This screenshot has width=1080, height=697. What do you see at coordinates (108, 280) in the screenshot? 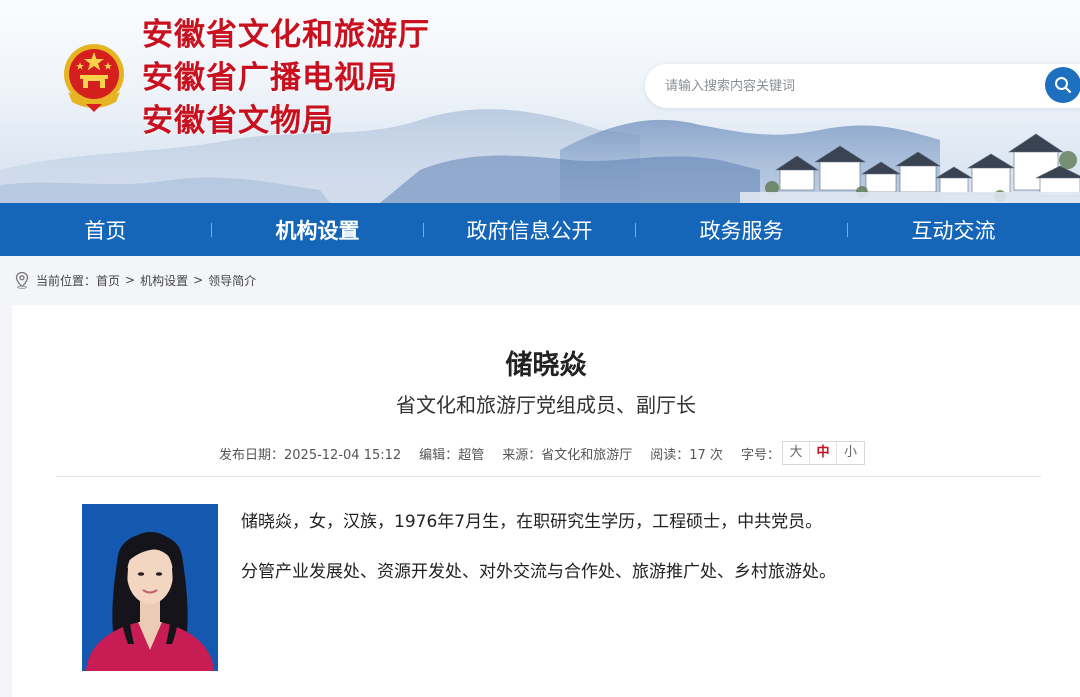
I see `breadcrumb-home: 首页` at bounding box center [108, 280].